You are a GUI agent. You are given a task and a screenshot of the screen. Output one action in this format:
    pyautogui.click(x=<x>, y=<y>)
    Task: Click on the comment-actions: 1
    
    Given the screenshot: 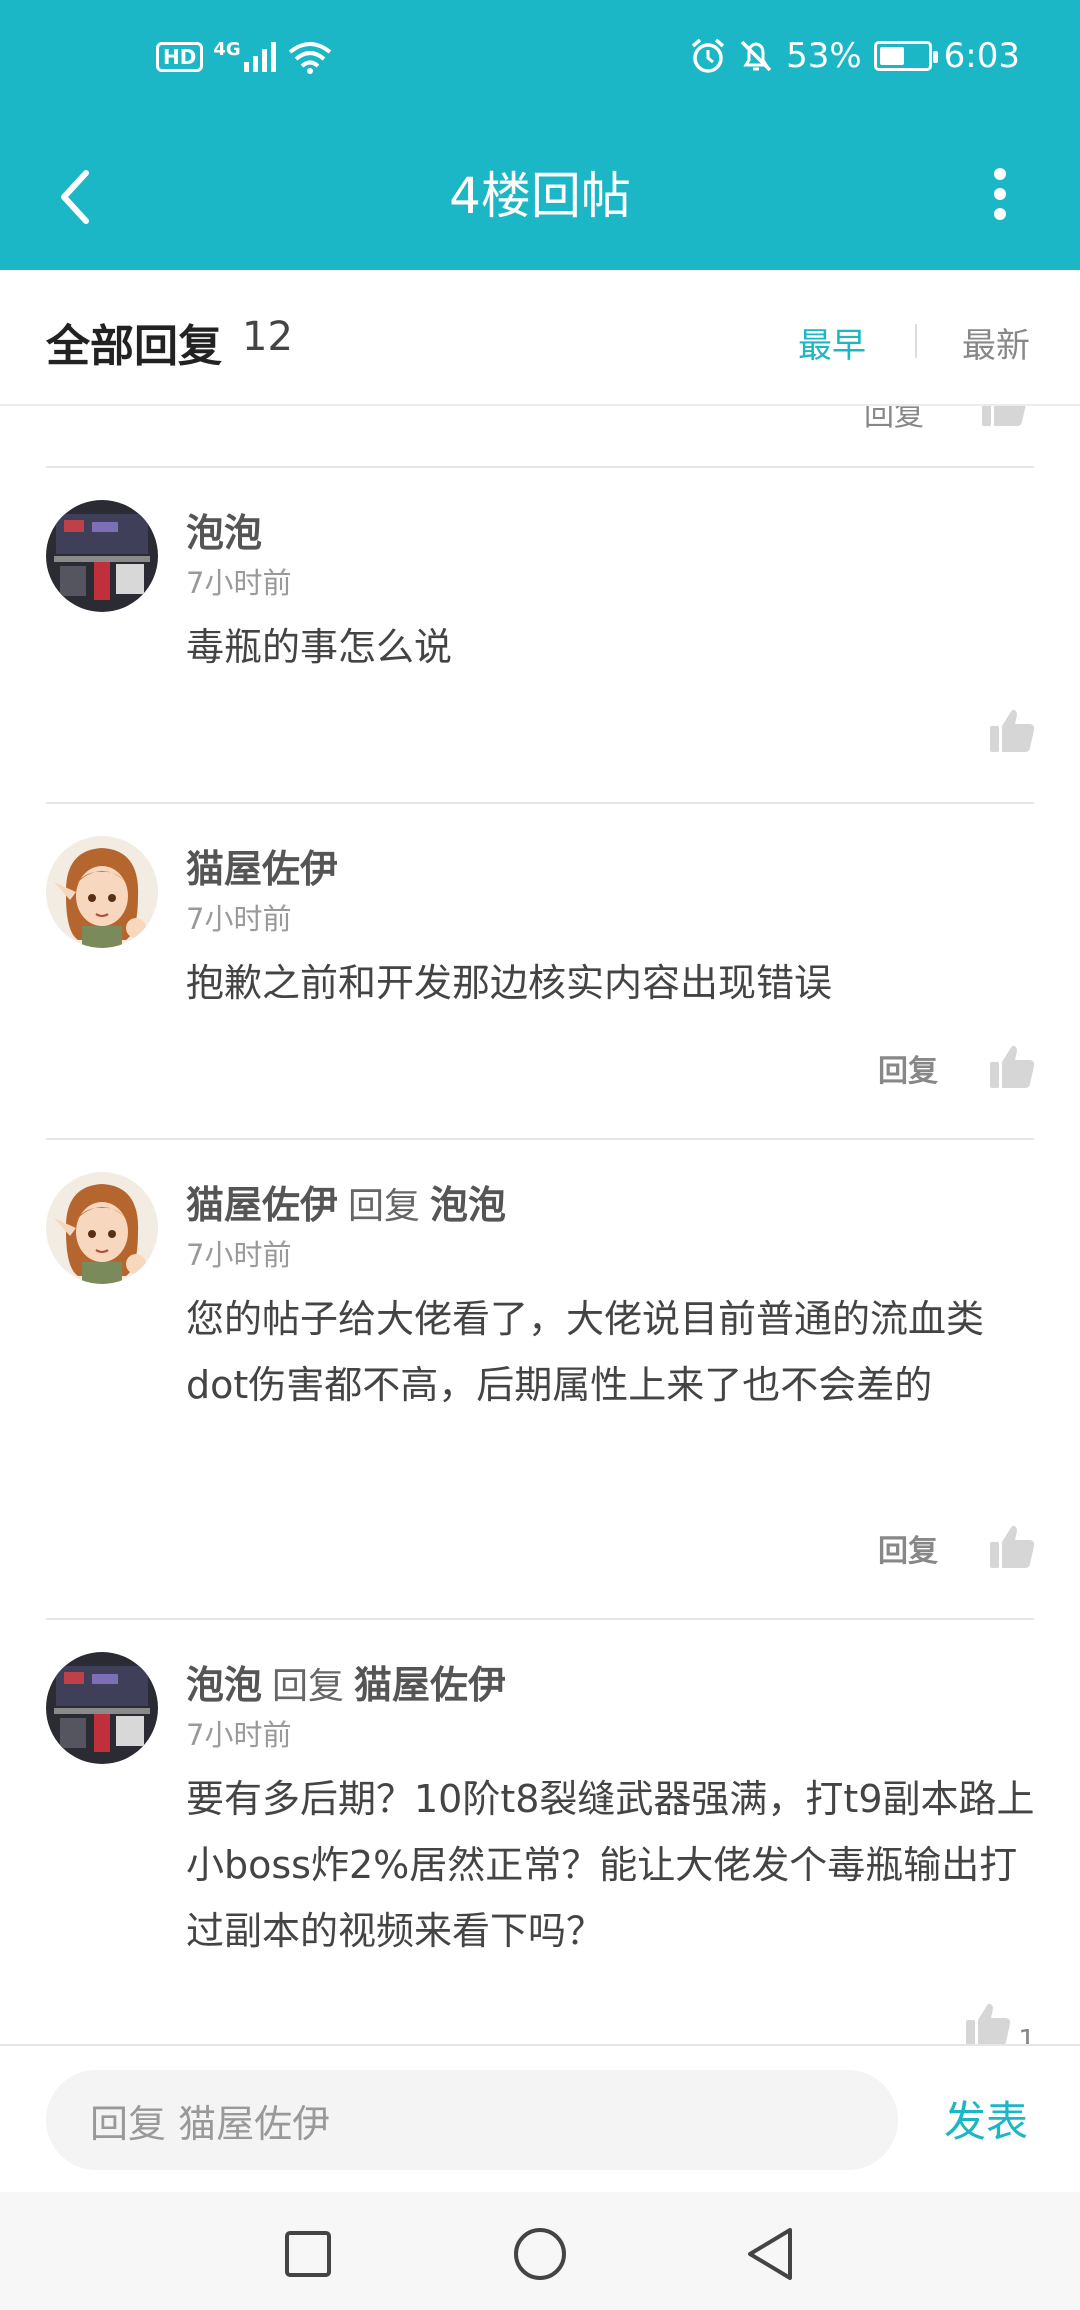 What is the action you would take?
    pyautogui.click(x=1000, y=2020)
    